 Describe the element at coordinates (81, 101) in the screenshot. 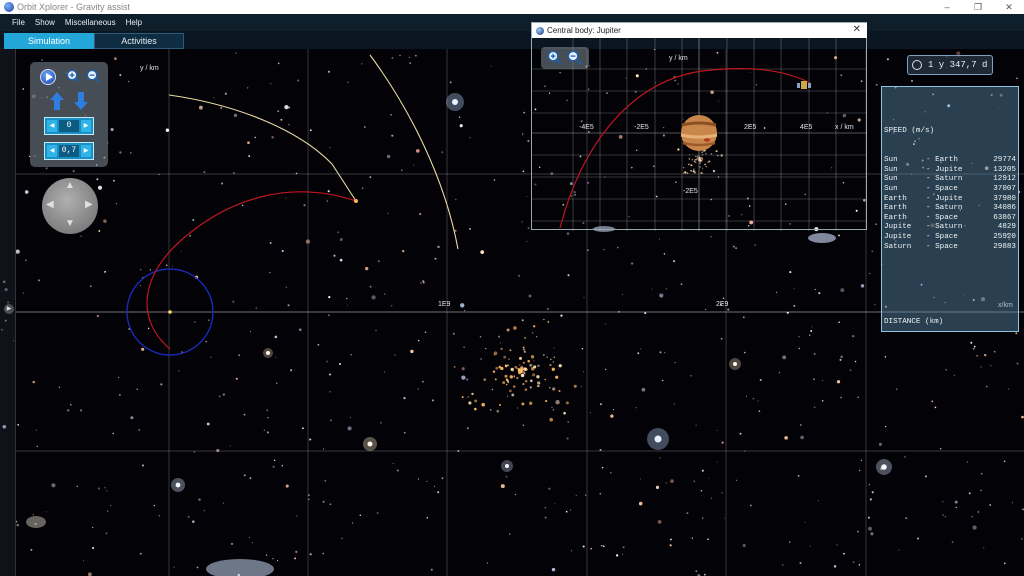

I see `speed-down-arrow-icon` at that location.